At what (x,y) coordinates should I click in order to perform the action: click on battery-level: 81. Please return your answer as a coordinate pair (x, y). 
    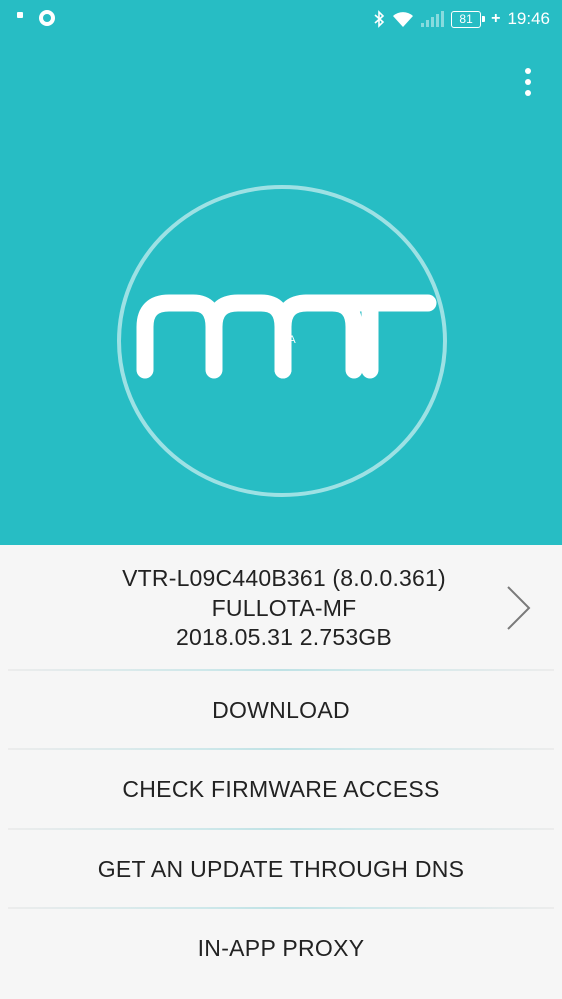
    Looking at the image, I should click on (466, 19).